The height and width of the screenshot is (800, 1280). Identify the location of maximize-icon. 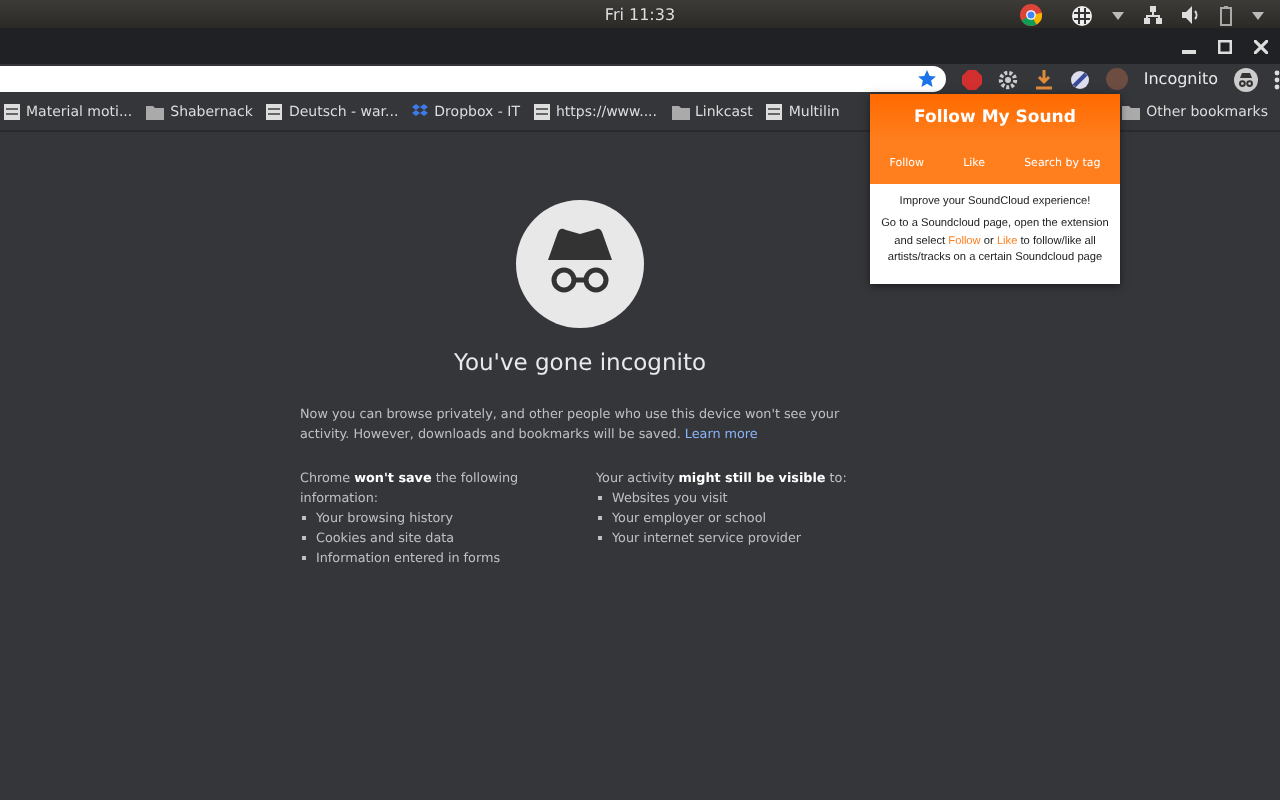
(1225, 46).